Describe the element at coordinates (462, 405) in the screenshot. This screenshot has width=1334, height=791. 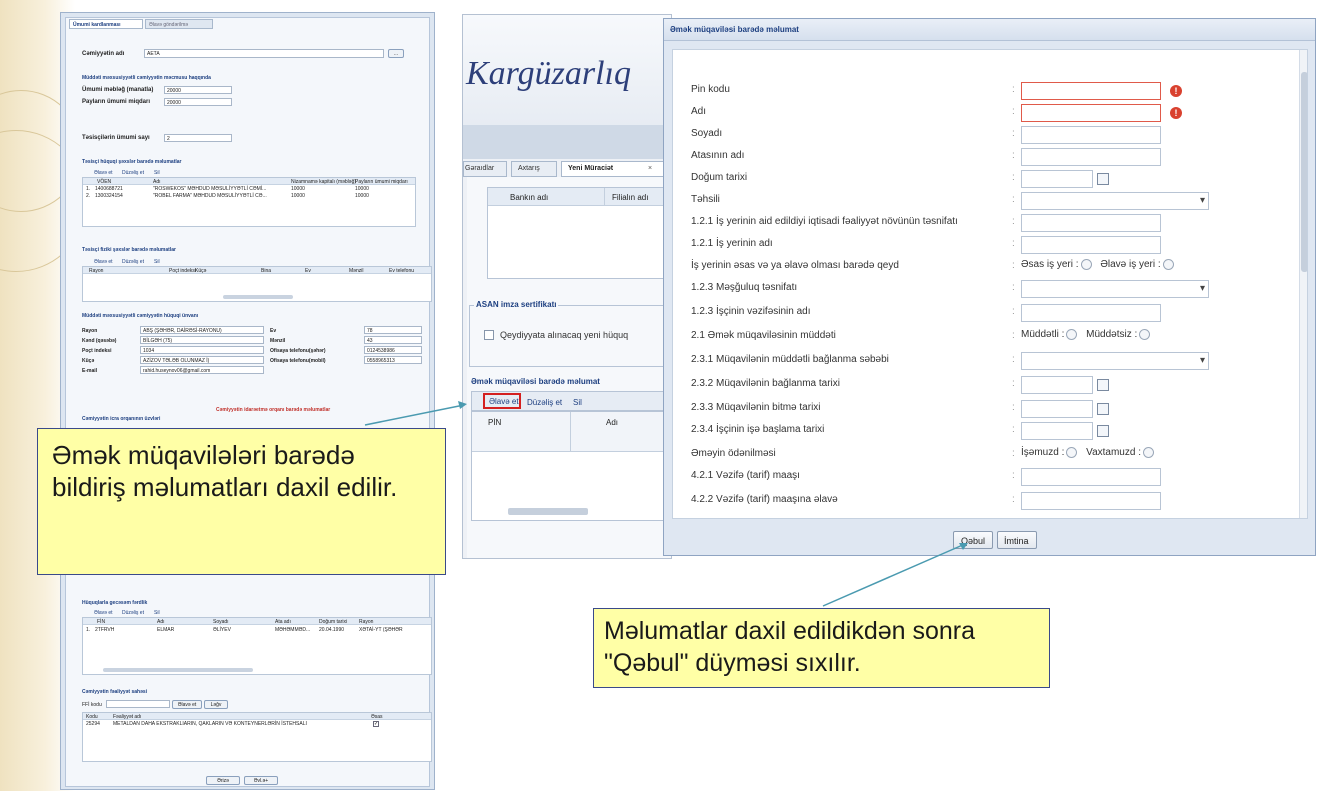
I see `arrow-head` at that location.